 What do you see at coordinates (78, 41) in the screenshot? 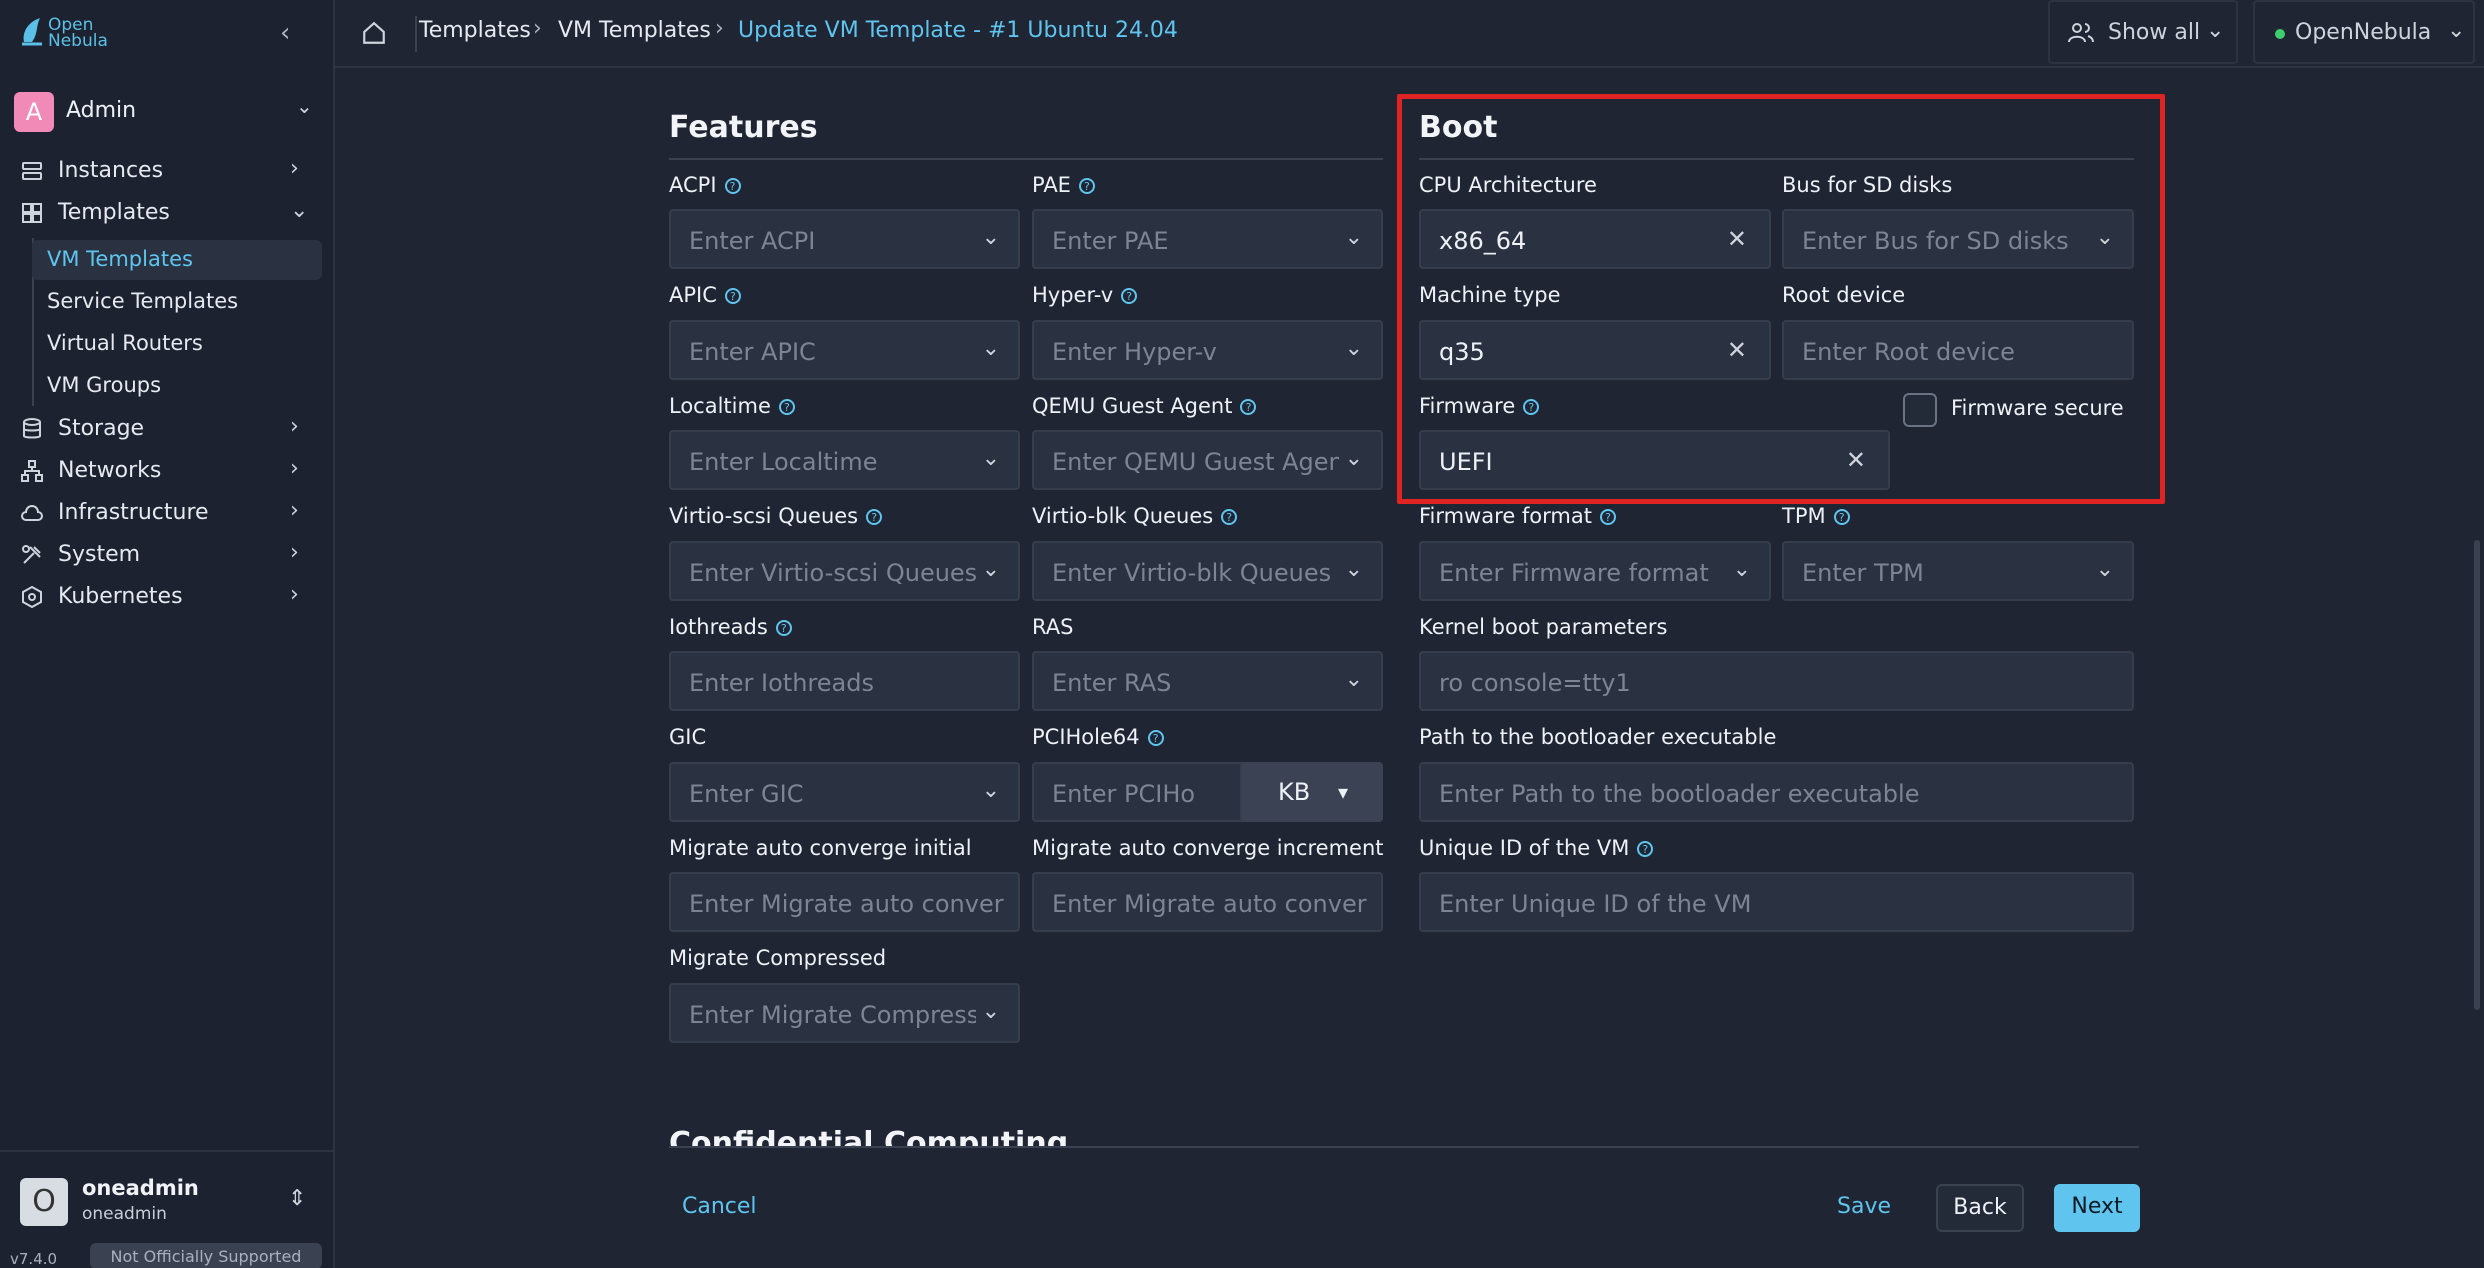
I see `logo-text-line2: Nebula` at bounding box center [78, 41].